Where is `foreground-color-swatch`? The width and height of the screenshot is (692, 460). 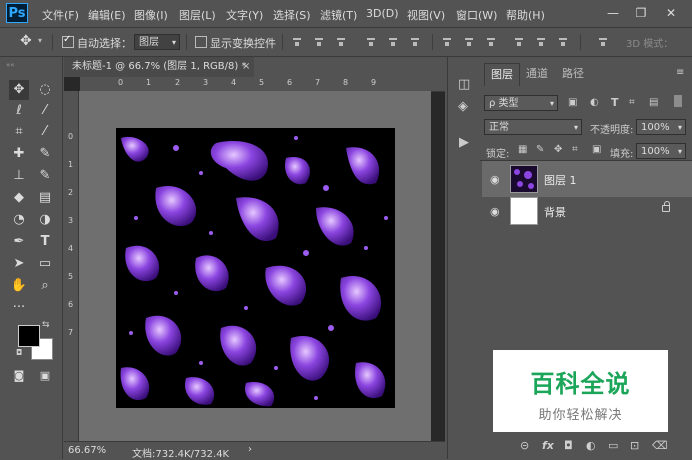
foreground-color-swatch is located at coordinates (29, 336).